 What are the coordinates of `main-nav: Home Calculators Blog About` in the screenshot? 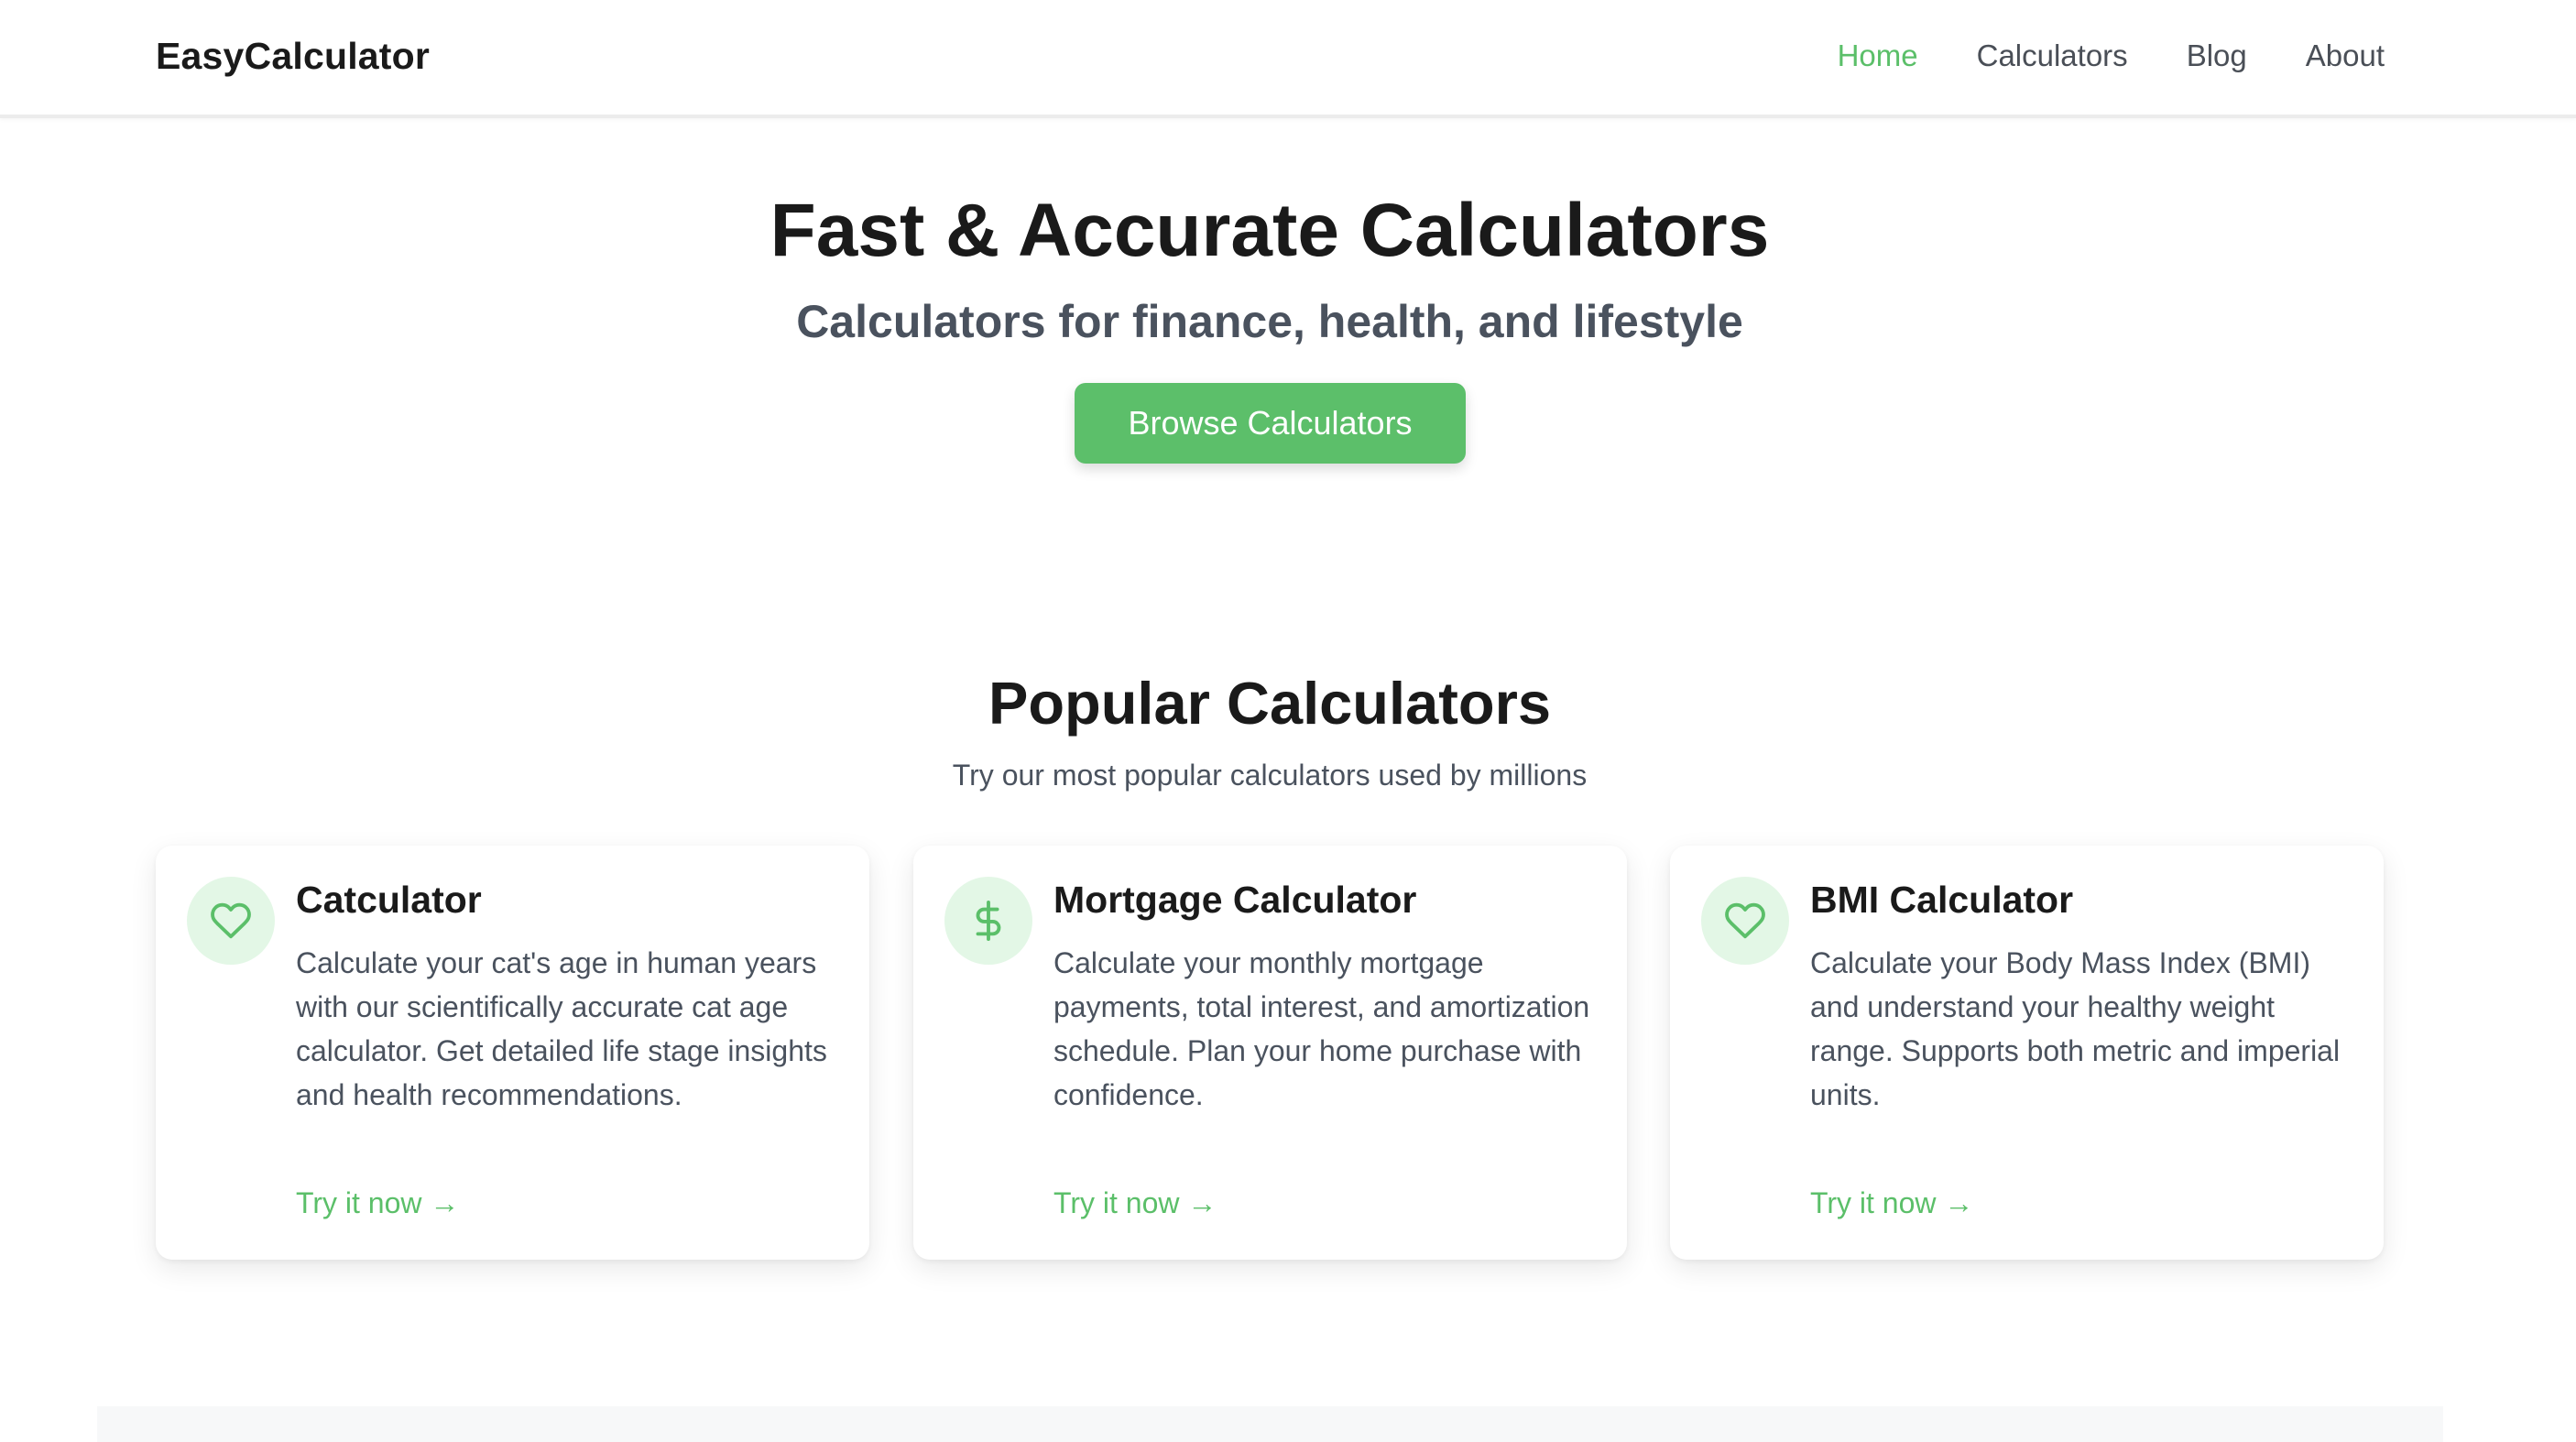 It's located at (2111, 55).